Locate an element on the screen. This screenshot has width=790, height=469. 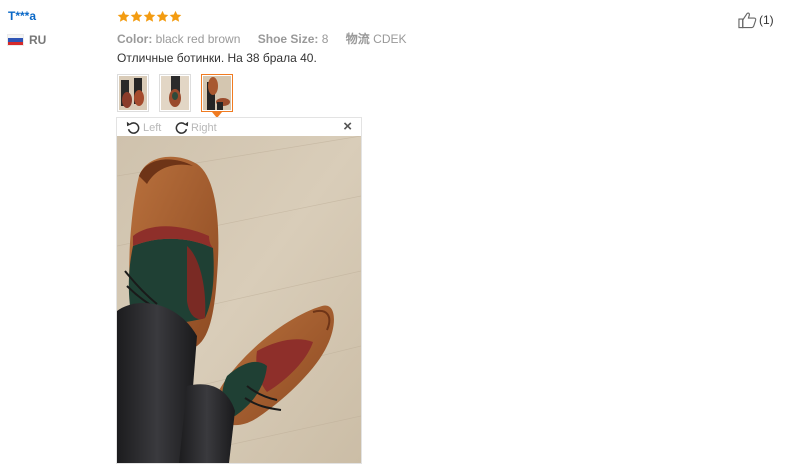
reviewer-name: T***a is located at coordinates (22, 16).